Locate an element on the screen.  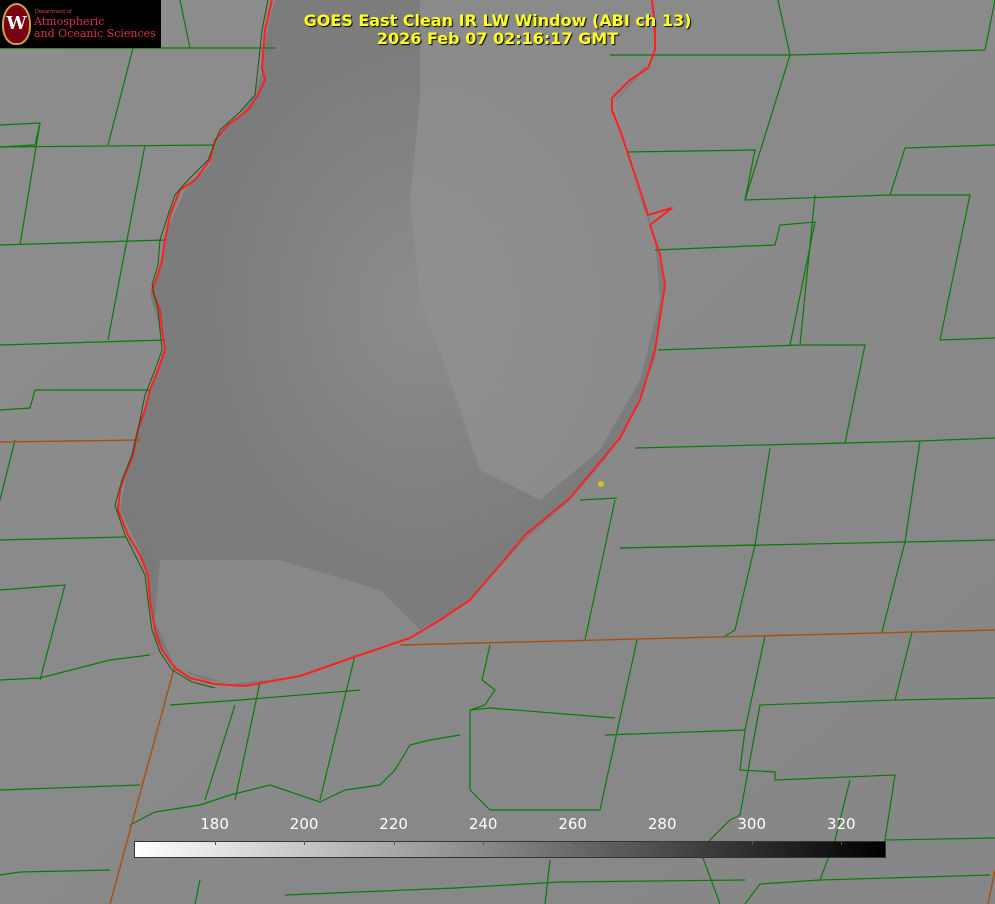
station-marker-icon is located at coordinates (601, 484).